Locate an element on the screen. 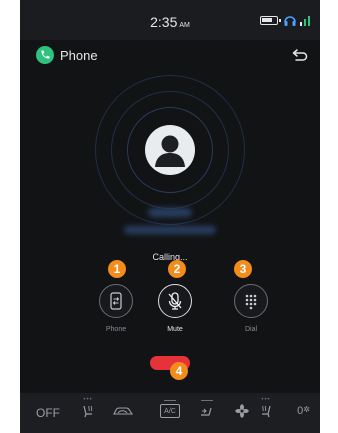 This screenshot has height=433, width=338. dial-button-label: Dial is located at coordinates (251, 329).